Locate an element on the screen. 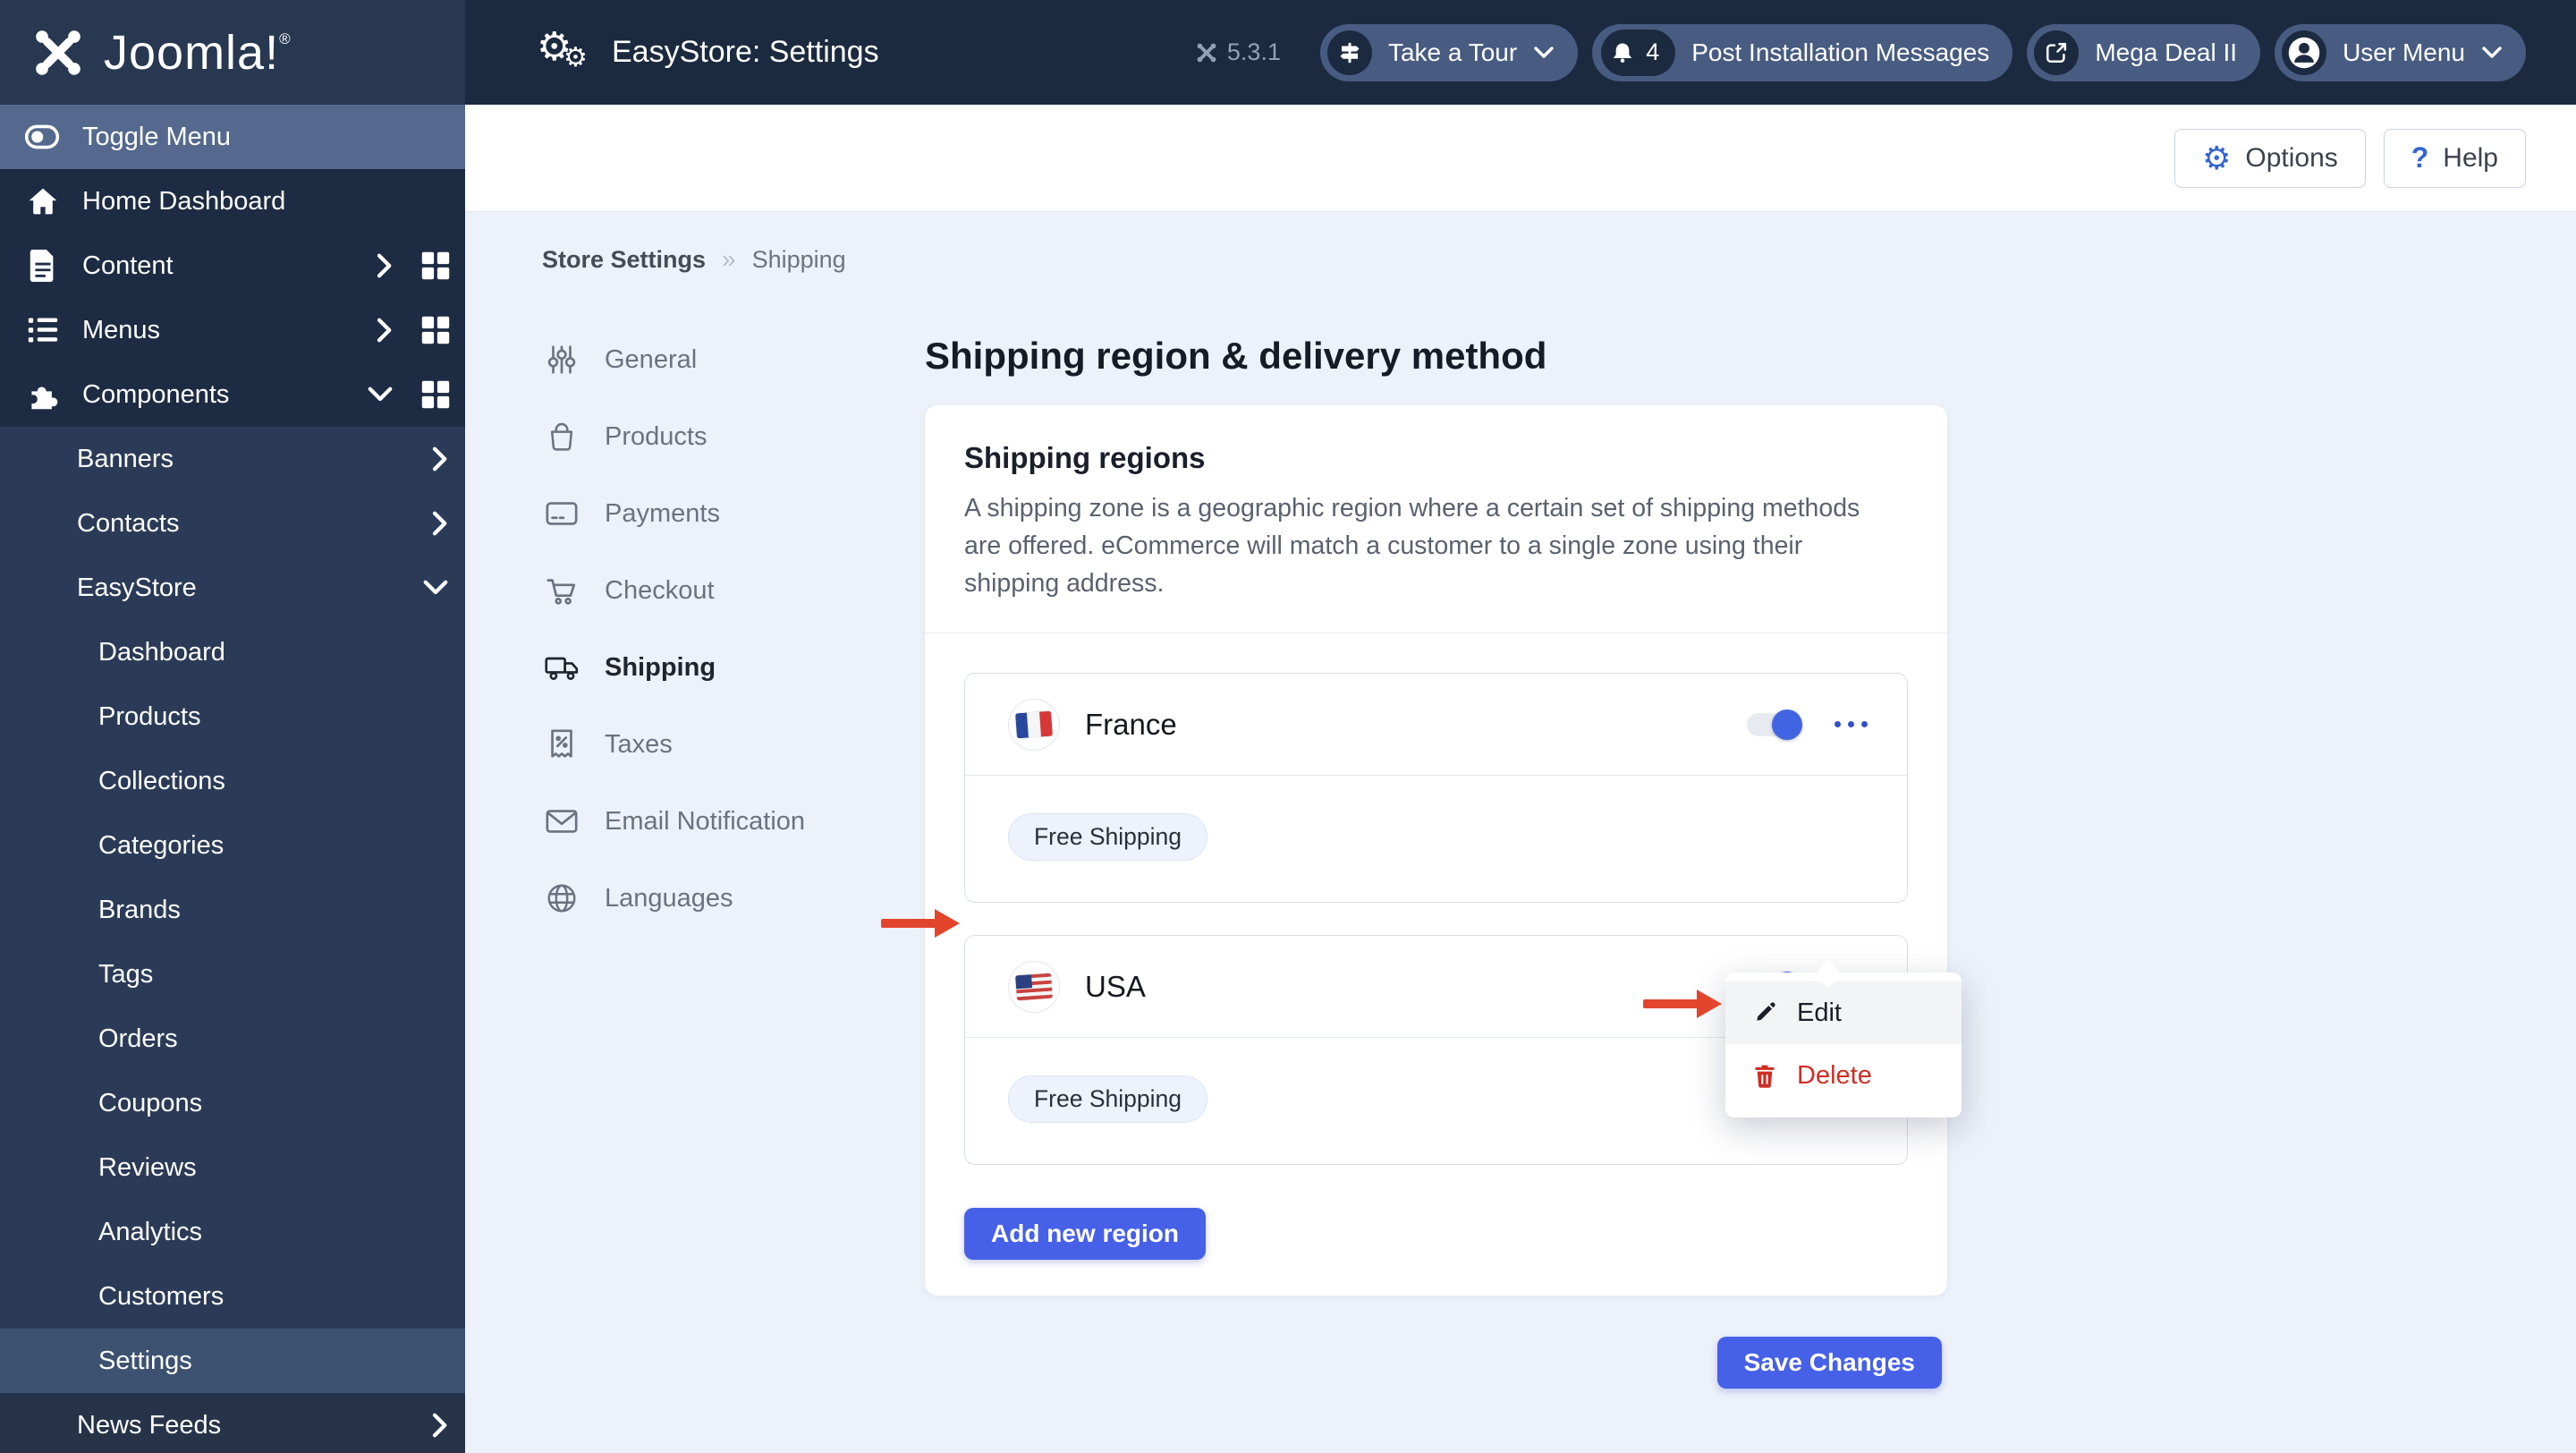  settings-tab-email-notification: Email Notification is located at coordinates (733, 821).